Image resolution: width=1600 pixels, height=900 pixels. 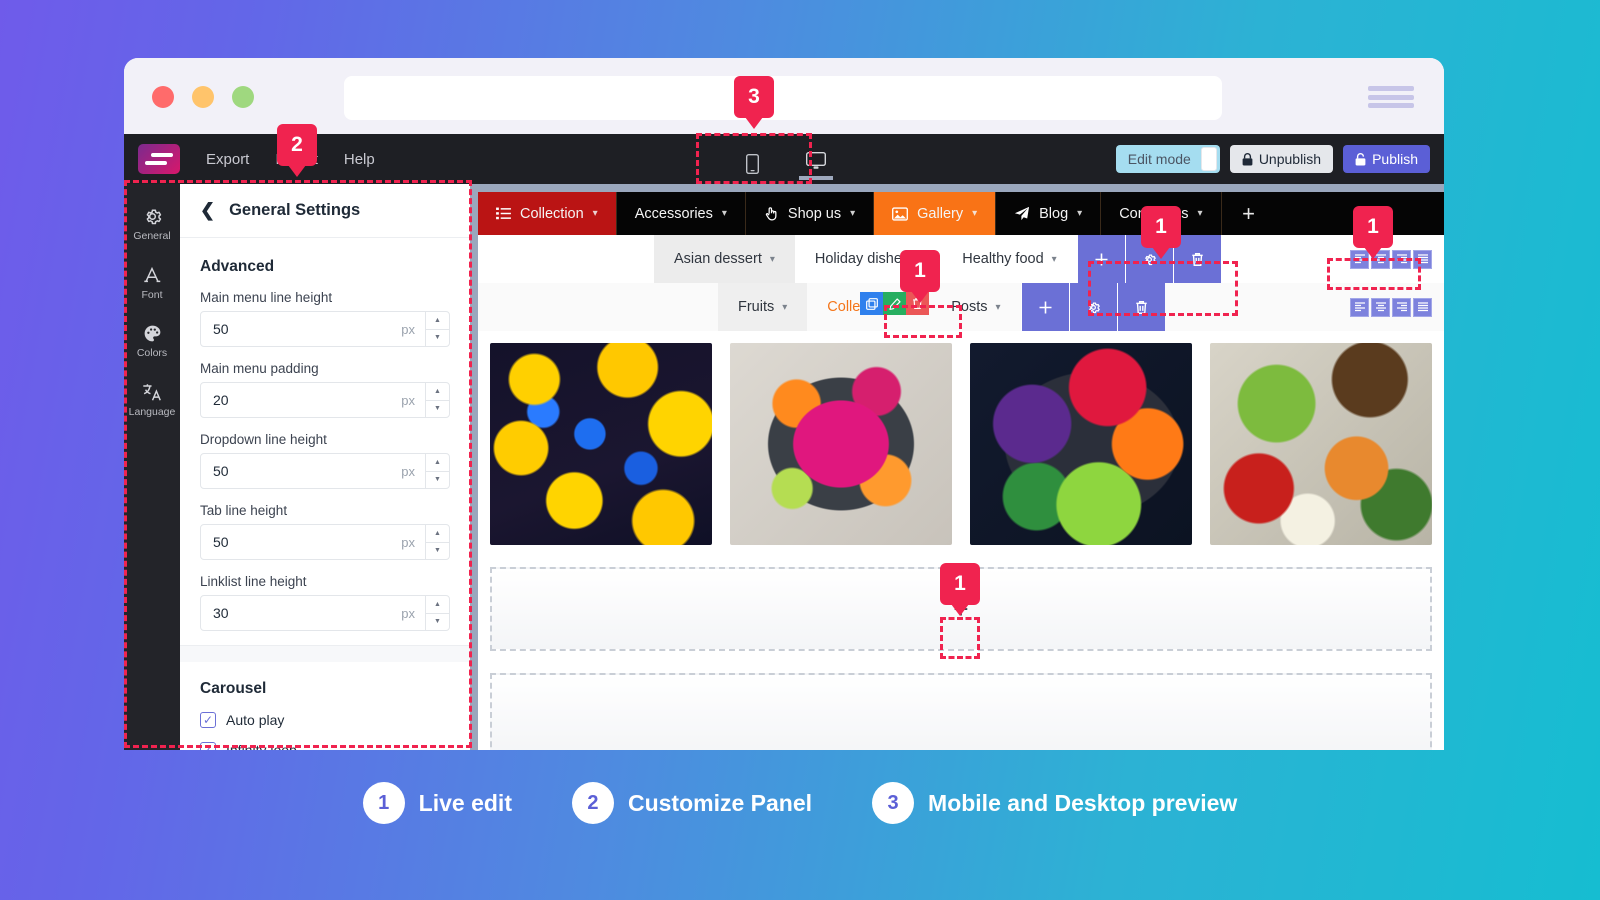 What do you see at coordinates (207, 210) in the screenshot?
I see `chevron-left-icon: ❮` at bounding box center [207, 210].